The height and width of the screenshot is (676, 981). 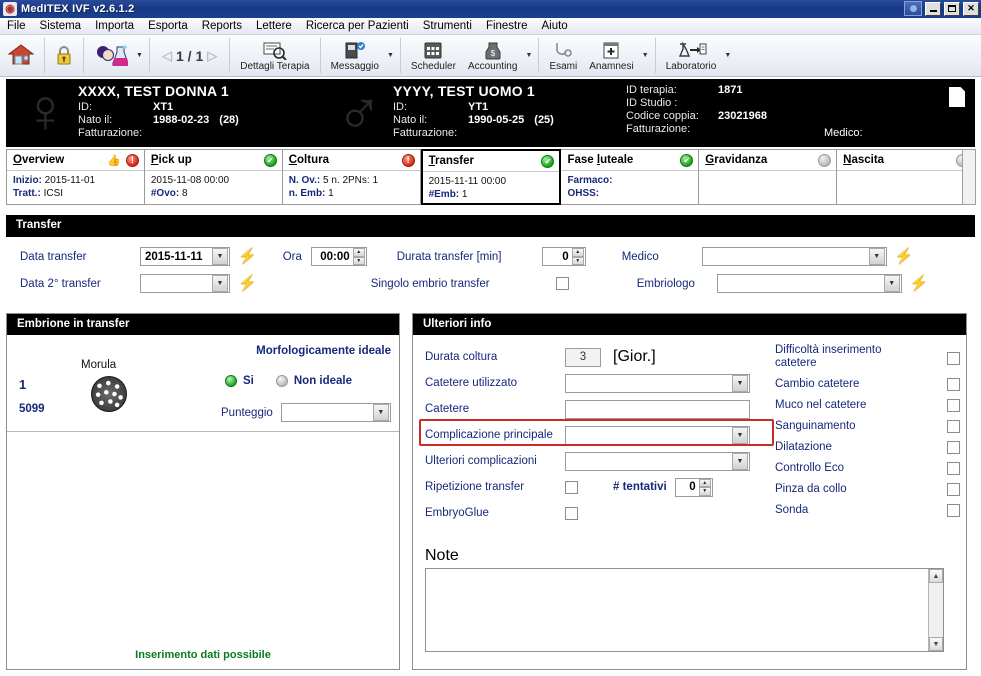 What do you see at coordinates (953, 510) in the screenshot?
I see `checkbox-sonda` at bounding box center [953, 510].